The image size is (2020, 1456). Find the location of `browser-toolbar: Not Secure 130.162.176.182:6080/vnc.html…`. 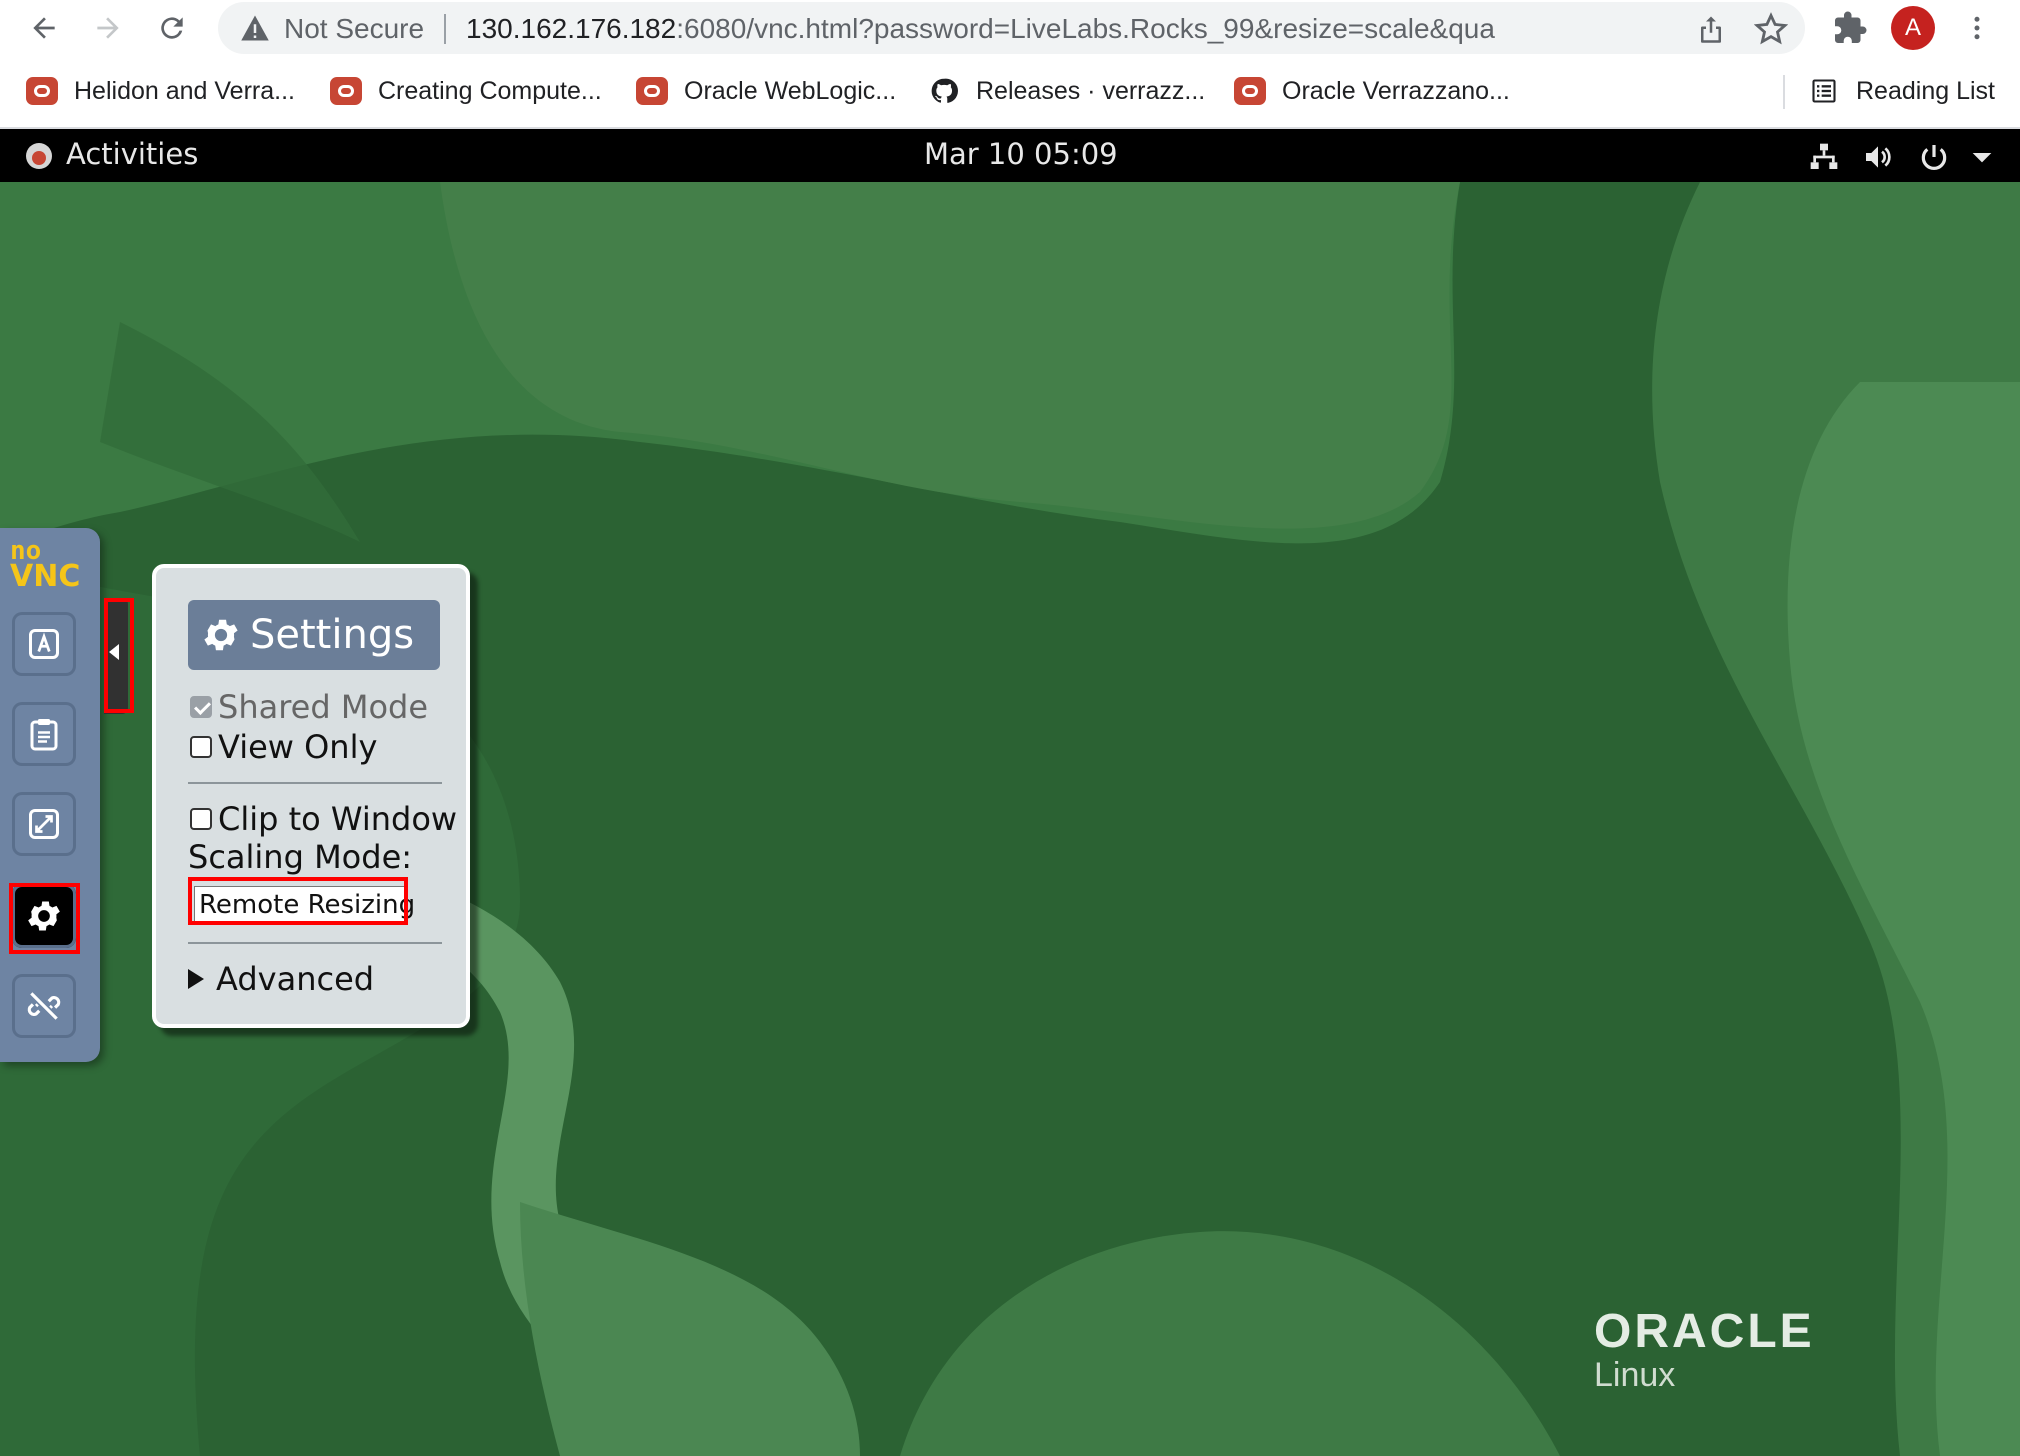

browser-toolbar: Not Secure 130.162.176.182:6080/vnc.html… is located at coordinates (1010, 28).